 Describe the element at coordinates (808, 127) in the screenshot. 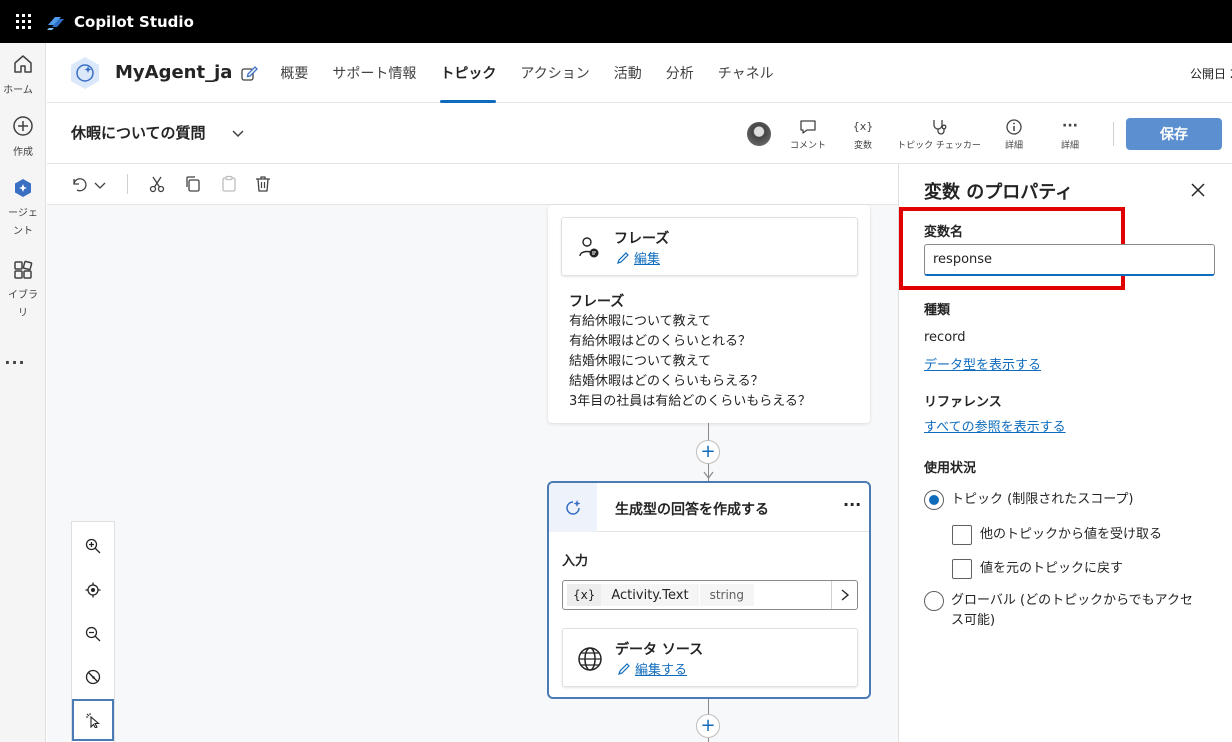

I see `comment-icon` at that location.